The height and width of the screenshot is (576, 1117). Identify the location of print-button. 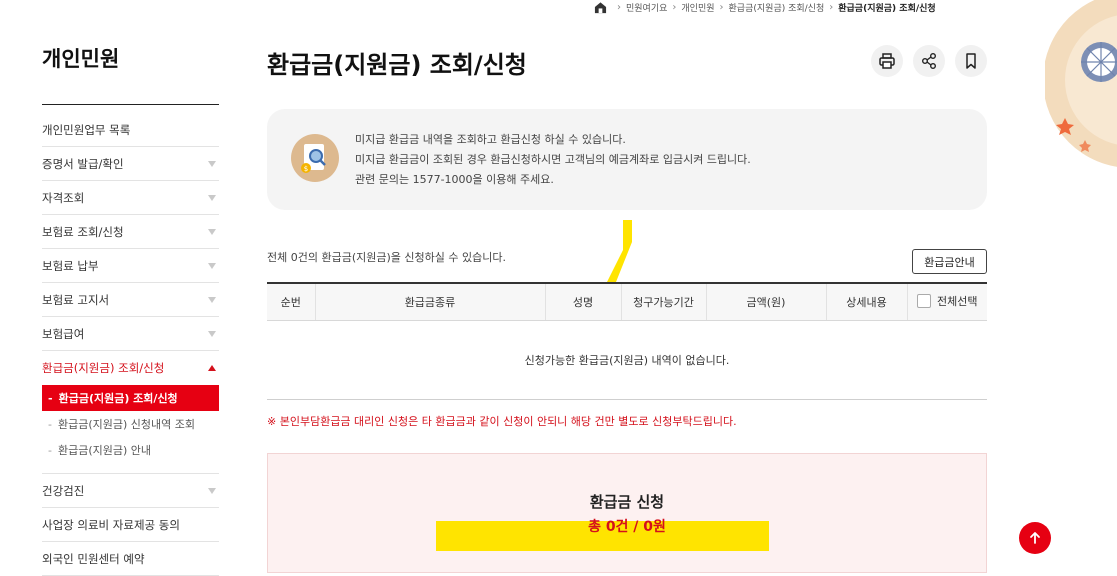
(887, 61).